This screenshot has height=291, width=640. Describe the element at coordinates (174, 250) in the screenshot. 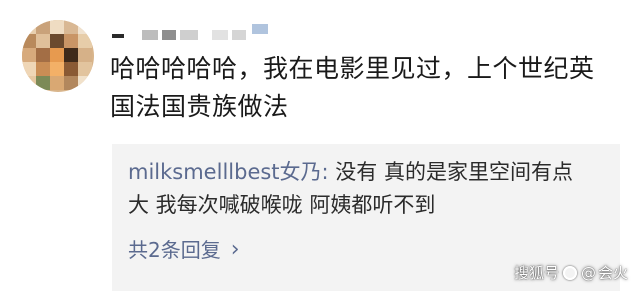

I see `reply-count-label: 共2条回复` at that location.